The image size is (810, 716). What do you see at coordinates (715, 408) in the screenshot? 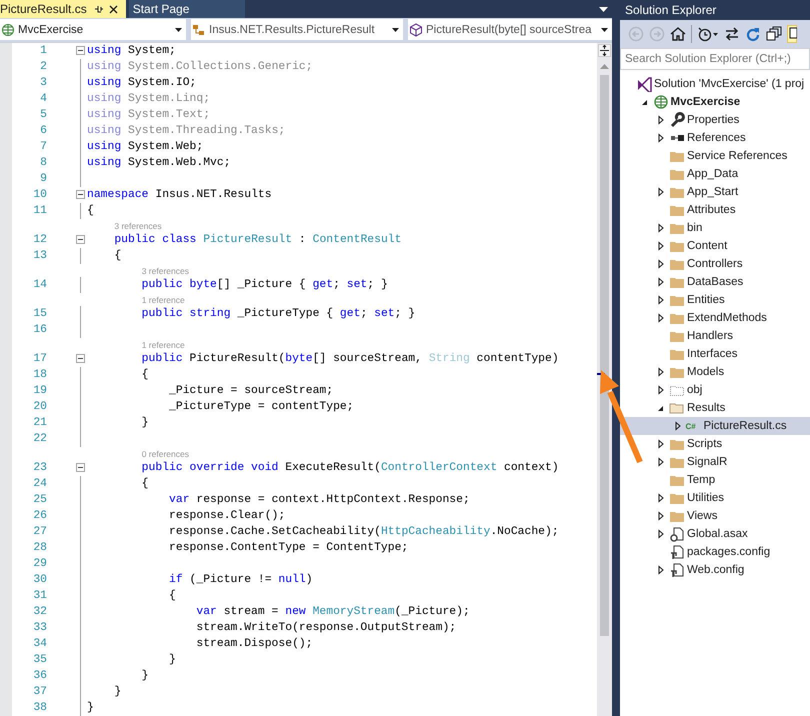
I see `tree-item: Results` at bounding box center [715, 408].